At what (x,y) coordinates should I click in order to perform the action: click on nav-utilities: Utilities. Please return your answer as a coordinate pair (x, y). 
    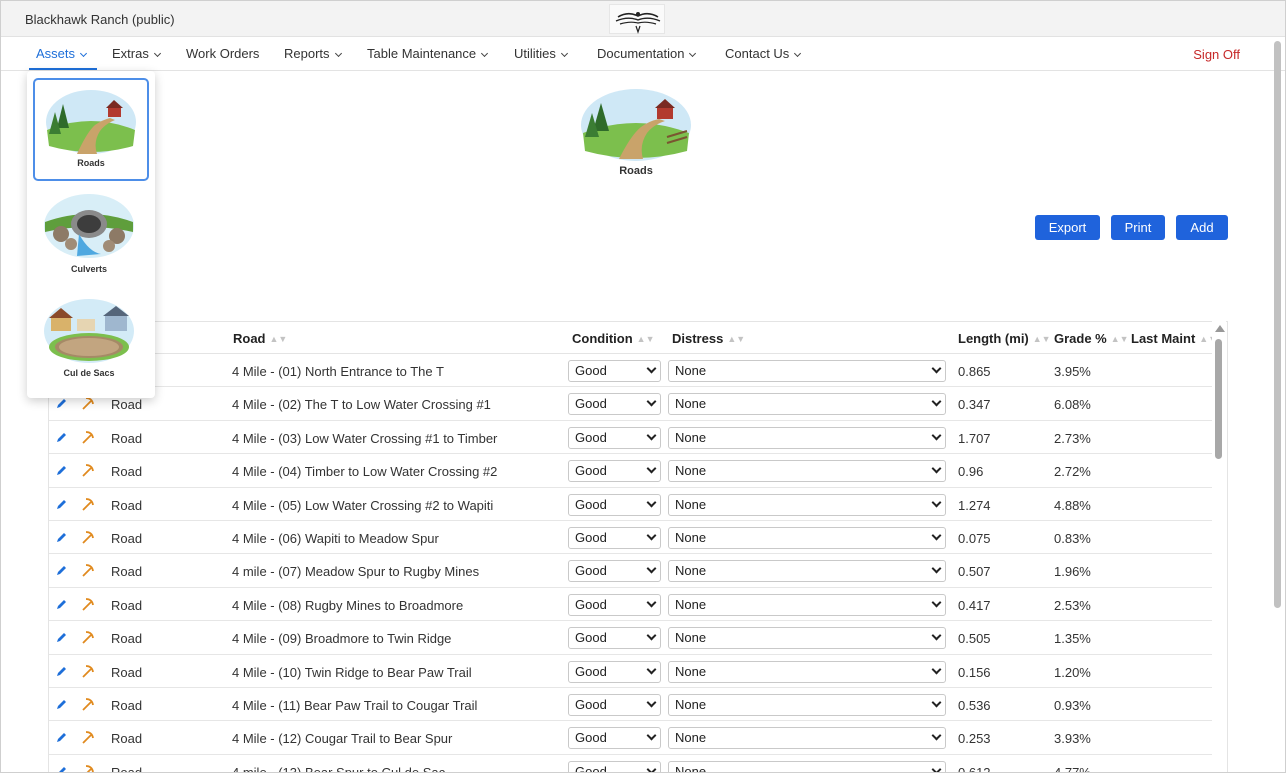
    Looking at the image, I should click on (541, 53).